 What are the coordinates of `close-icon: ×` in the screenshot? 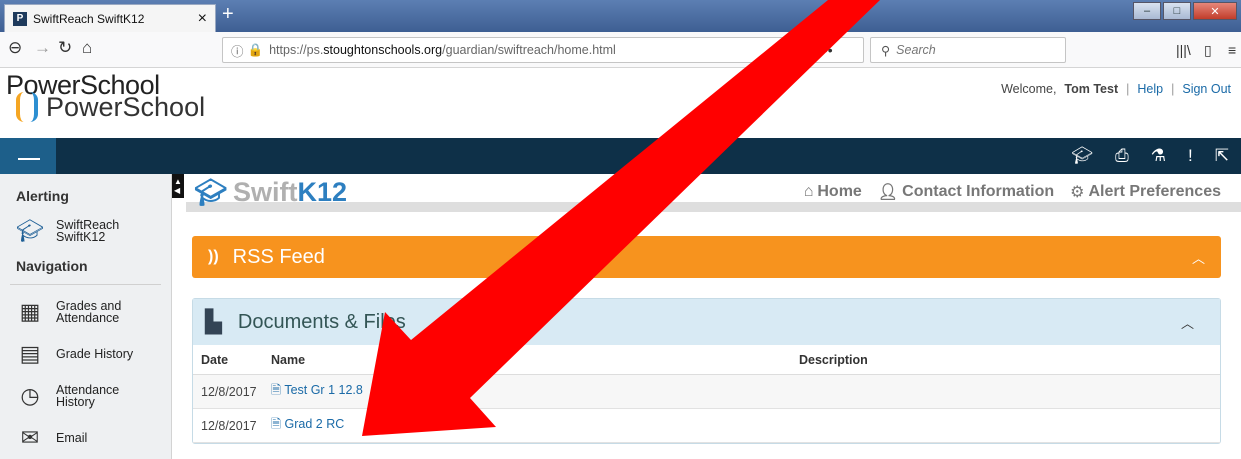 It's located at (202, 19).